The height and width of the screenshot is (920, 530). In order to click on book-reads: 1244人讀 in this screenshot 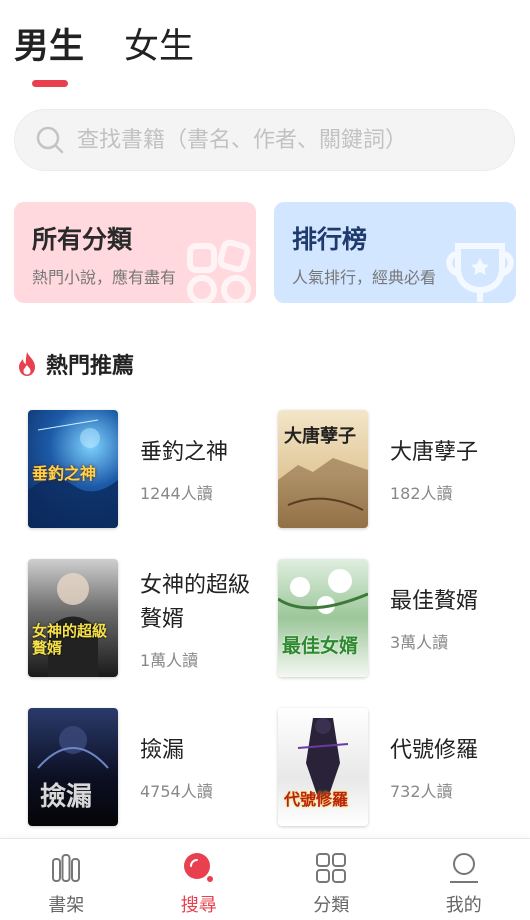, I will do `click(176, 493)`.